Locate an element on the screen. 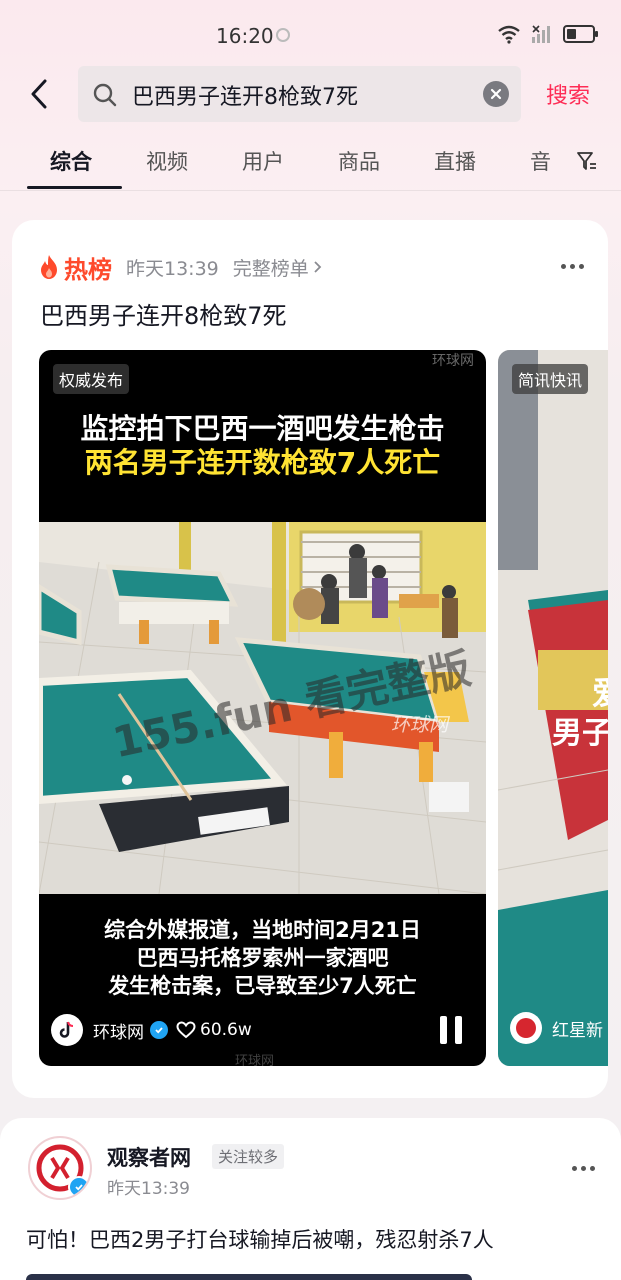 The height and width of the screenshot is (1280, 621). video-caption-line1: 综合外媒报道，当地时间2月21日 is located at coordinates (262, 930).